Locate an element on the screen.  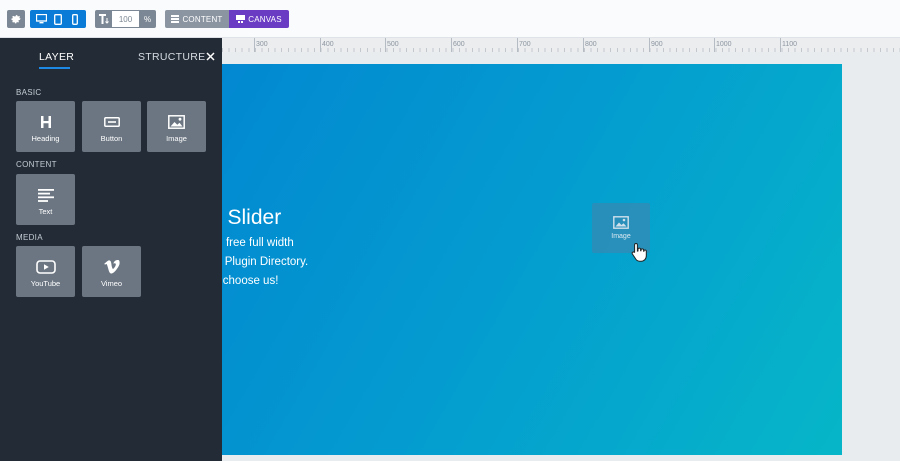
ruler-label: 800 is located at coordinates (591, 44).